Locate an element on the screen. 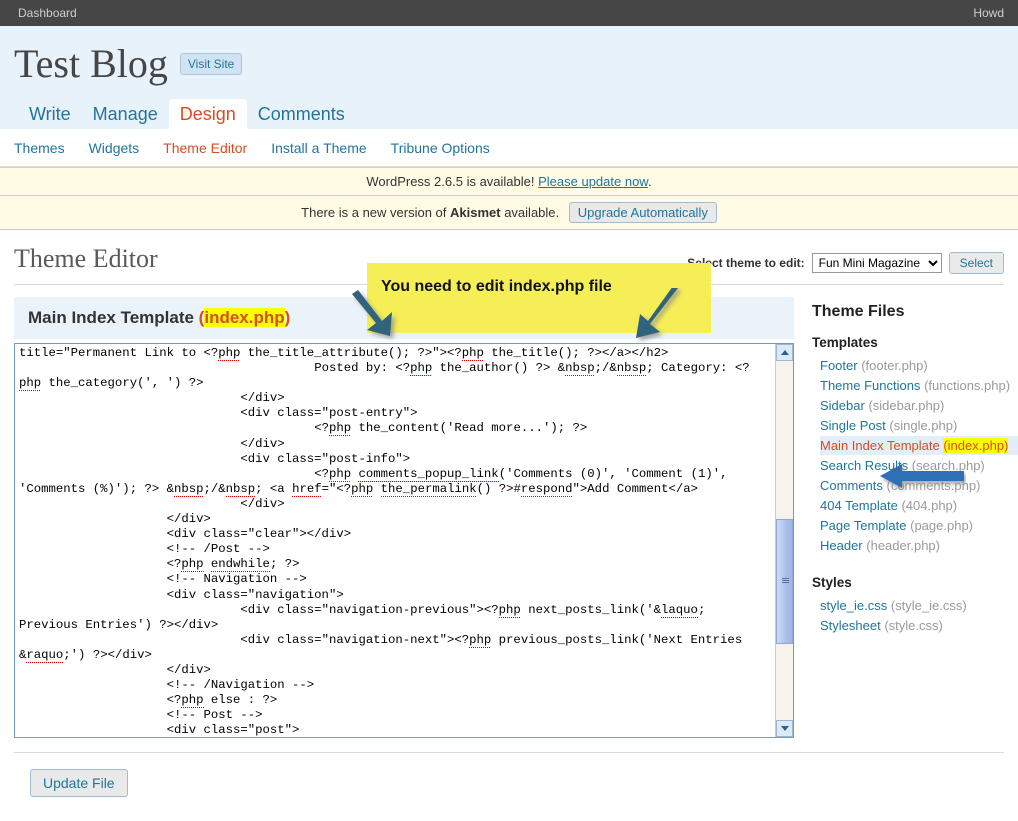  file-heading: Main Index Template (index.php) is located at coordinates (404, 318).